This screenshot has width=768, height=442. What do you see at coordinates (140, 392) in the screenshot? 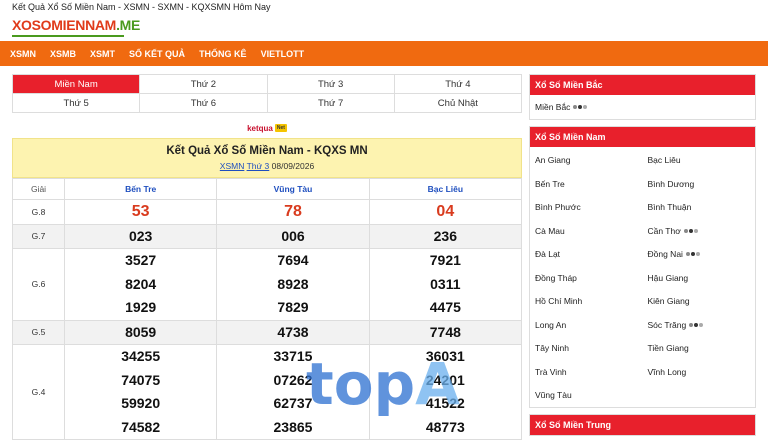
I see `prize-cell: 34255 74075 59920 74582` at bounding box center [140, 392].